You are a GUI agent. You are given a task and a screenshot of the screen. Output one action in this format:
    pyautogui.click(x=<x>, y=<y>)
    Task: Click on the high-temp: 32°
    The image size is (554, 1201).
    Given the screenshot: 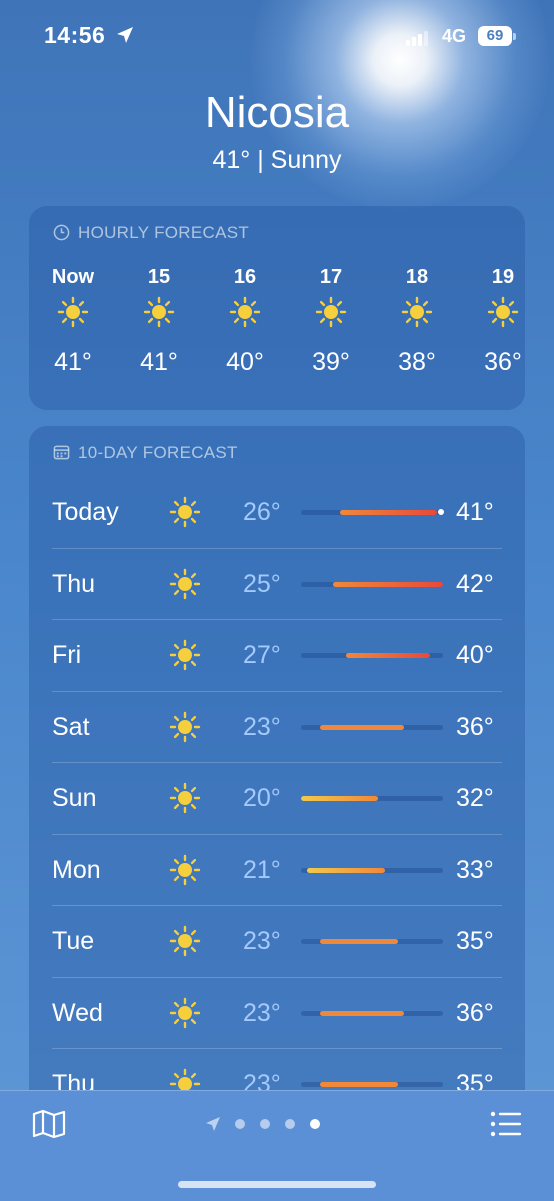 What is the action you would take?
    pyautogui.click(x=475, y=798)
    